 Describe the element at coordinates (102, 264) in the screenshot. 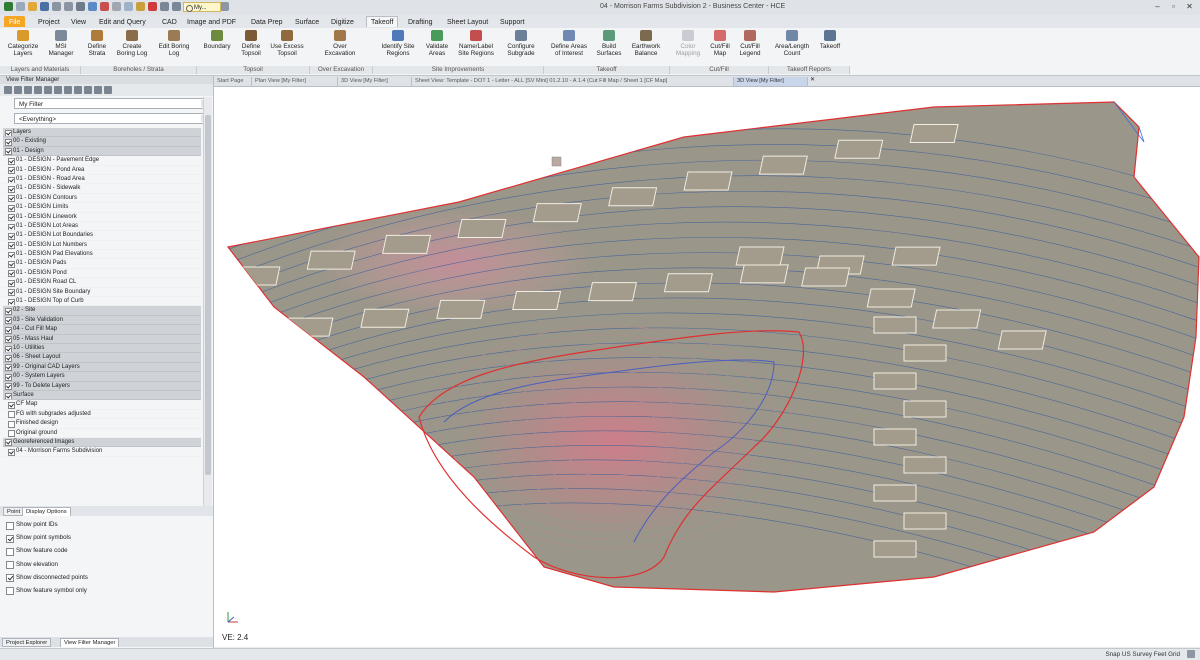

I see `layer-row: 01 - DESIGN Pads` at that location.